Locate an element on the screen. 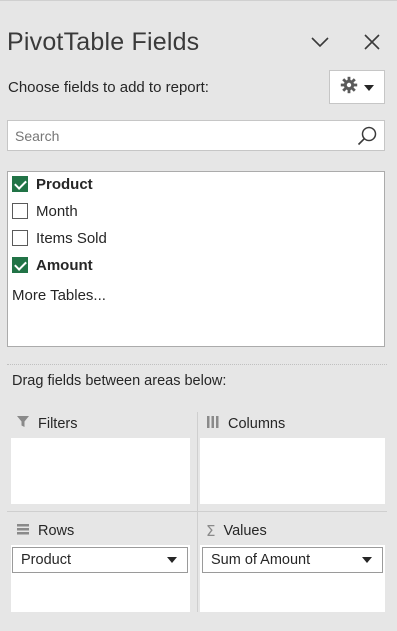 The image size is (397, 631). rows-field-label: Product is located at coordinates (46, 560).